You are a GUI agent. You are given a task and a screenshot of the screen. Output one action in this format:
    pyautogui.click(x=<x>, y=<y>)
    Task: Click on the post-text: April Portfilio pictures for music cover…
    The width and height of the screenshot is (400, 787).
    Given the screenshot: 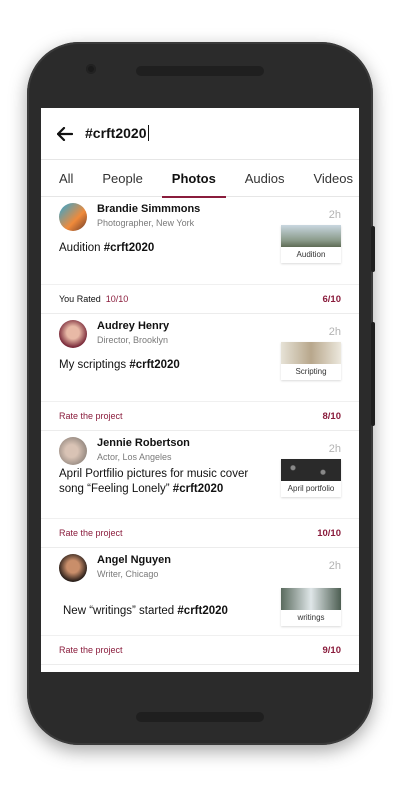 What is the action you would take?
    pyautogui.click(x=153, y=482)
    